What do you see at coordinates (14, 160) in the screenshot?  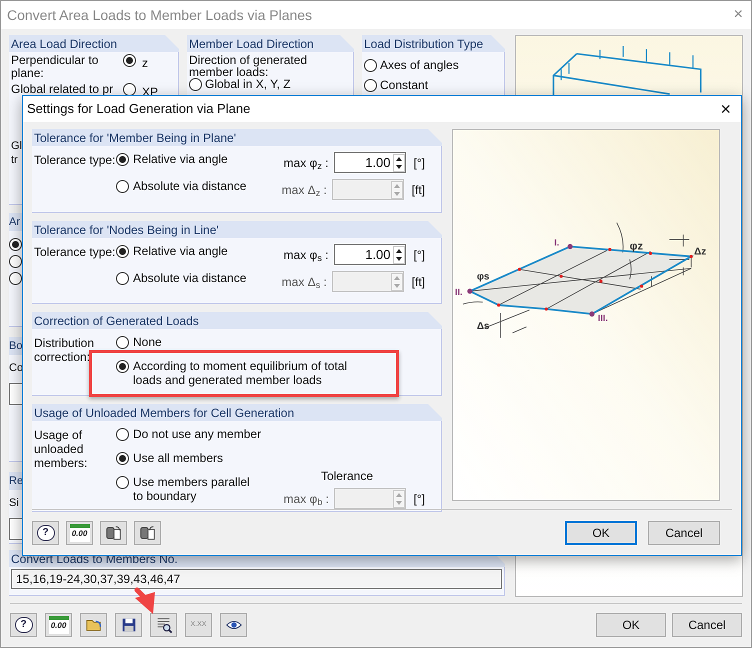 I see `option-label: tr` at bounding box center [14, 160].